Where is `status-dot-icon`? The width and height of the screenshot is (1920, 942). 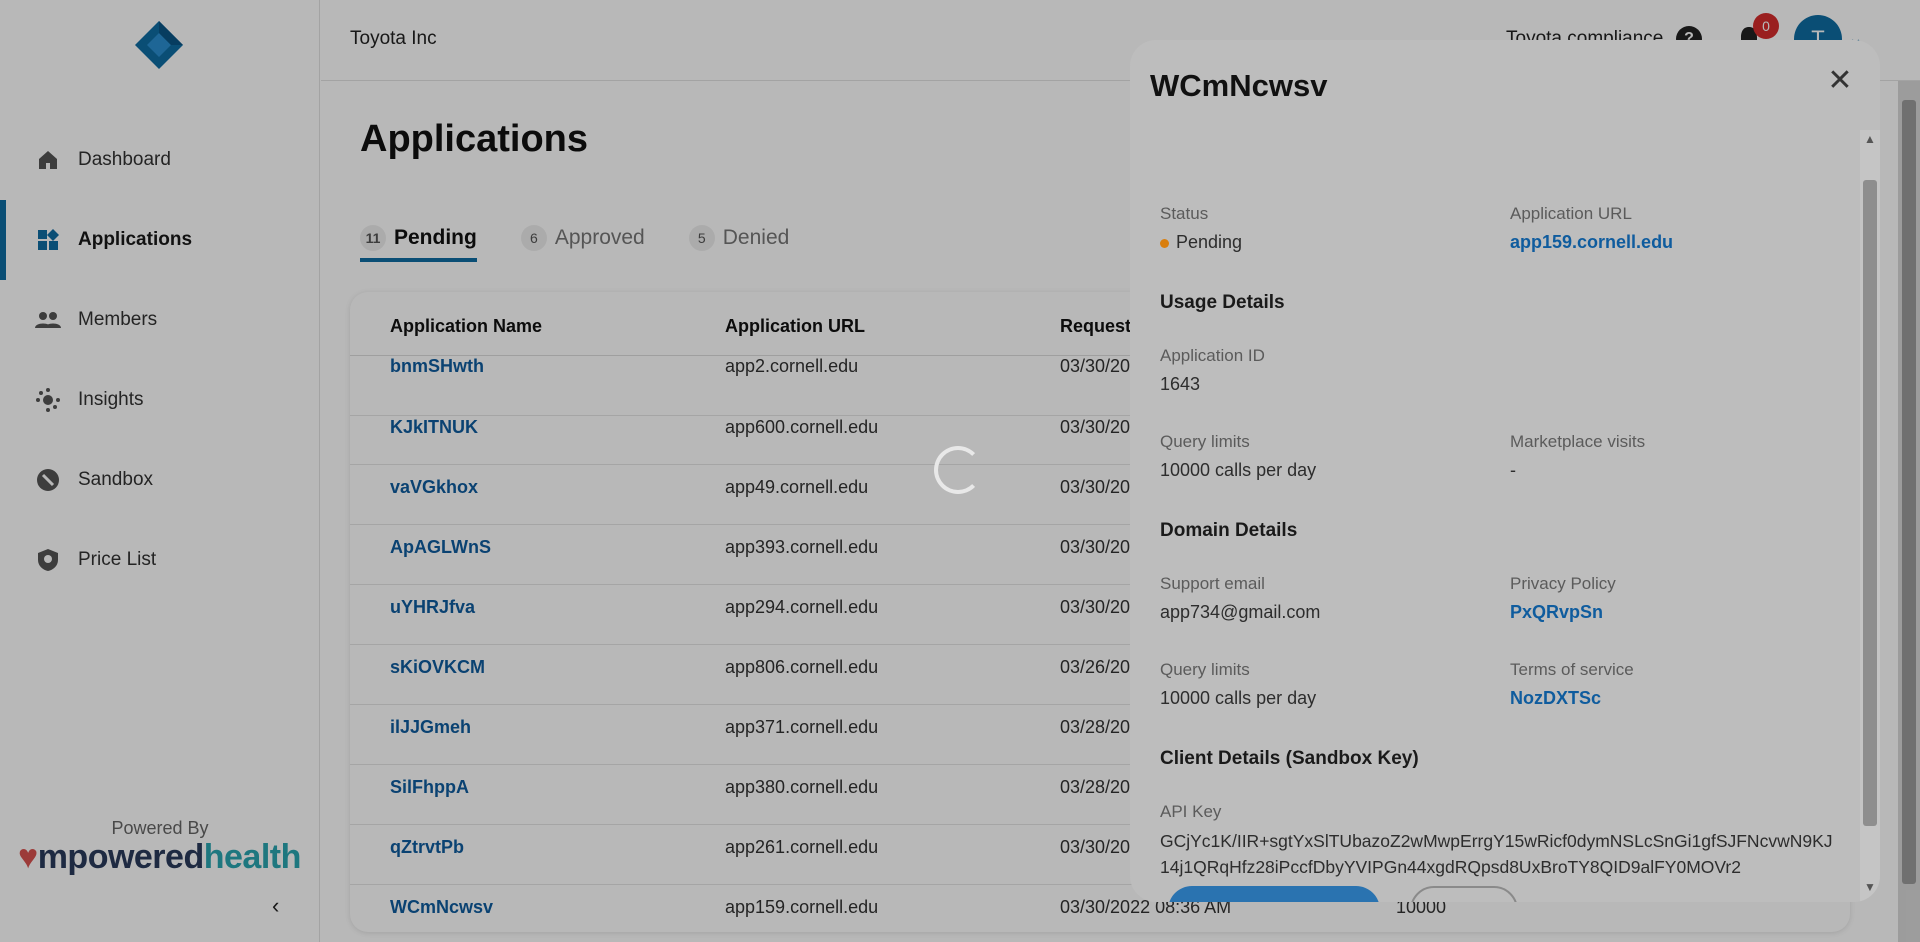
status-dot-icon is located at coordinates (1164, 243).